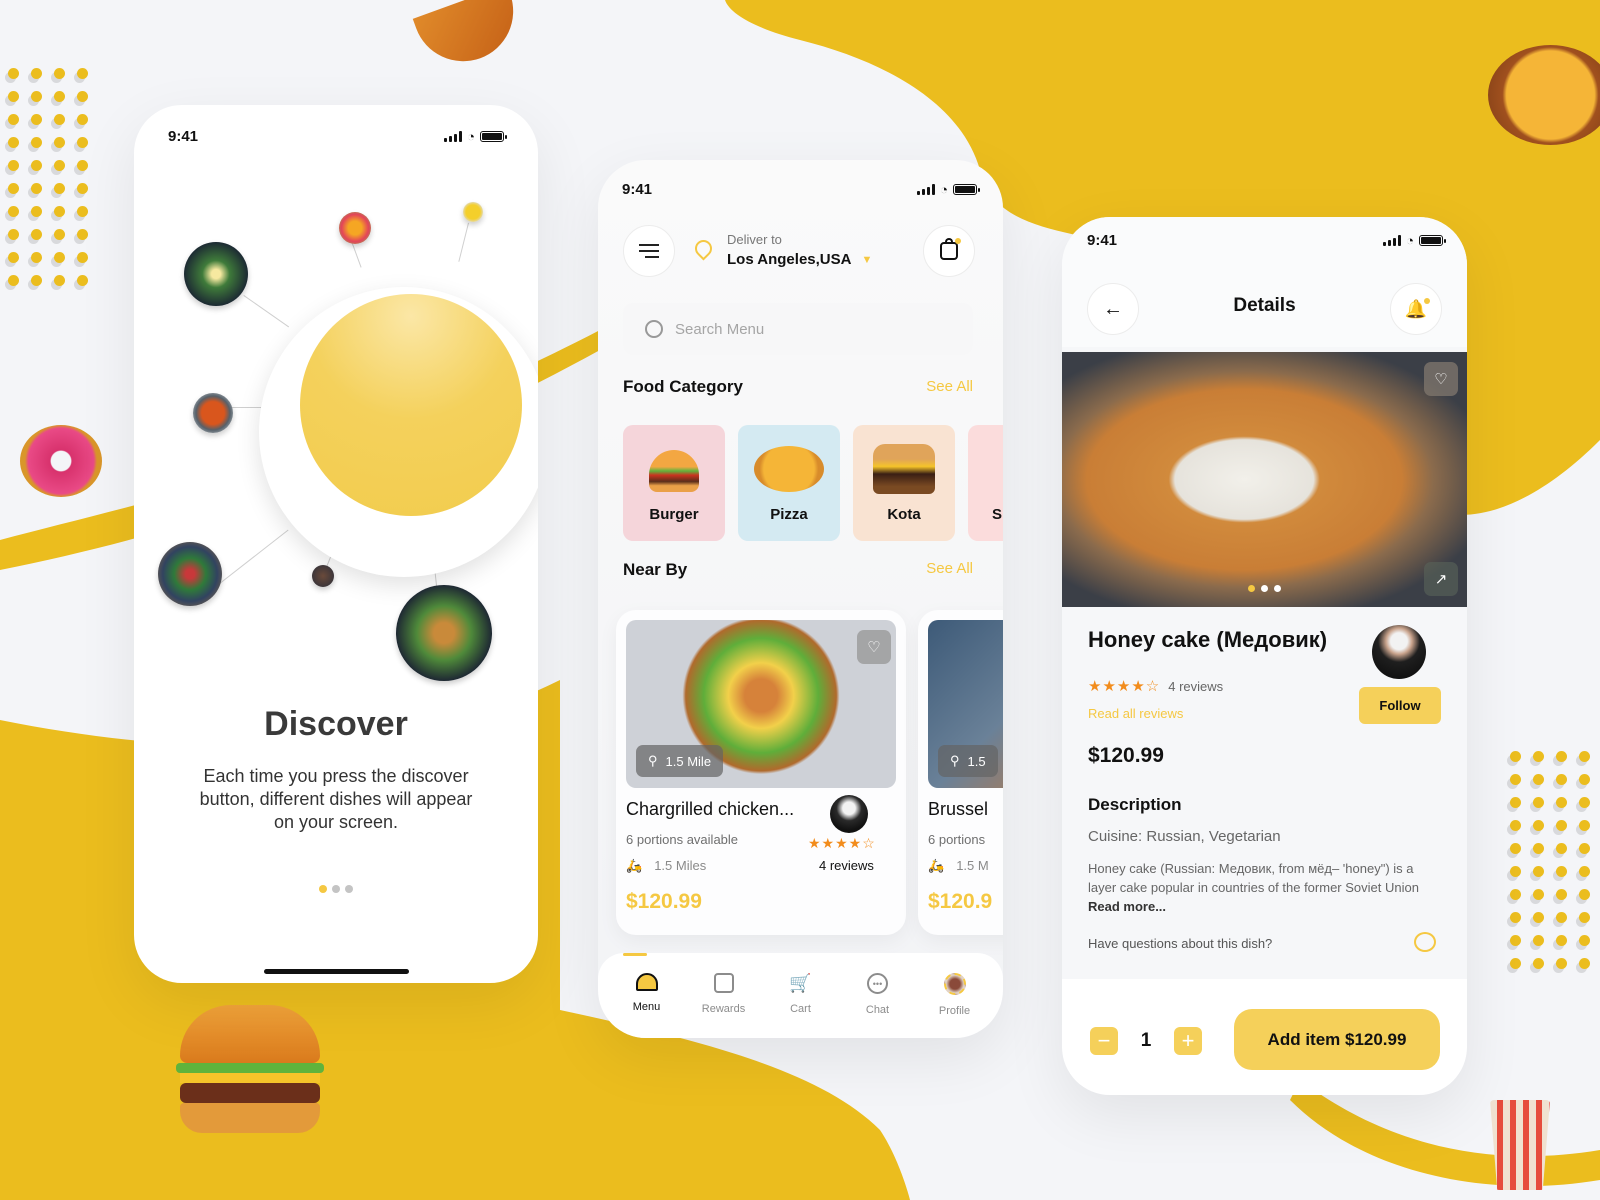 This screenshot has width=1600, height=1200. I want to click on scooter-icon: 🛵, so click(936, 865).